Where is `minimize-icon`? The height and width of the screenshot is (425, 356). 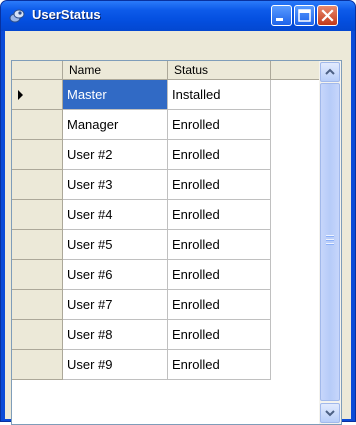
minimize-icon is located at coordinates (279, 19).